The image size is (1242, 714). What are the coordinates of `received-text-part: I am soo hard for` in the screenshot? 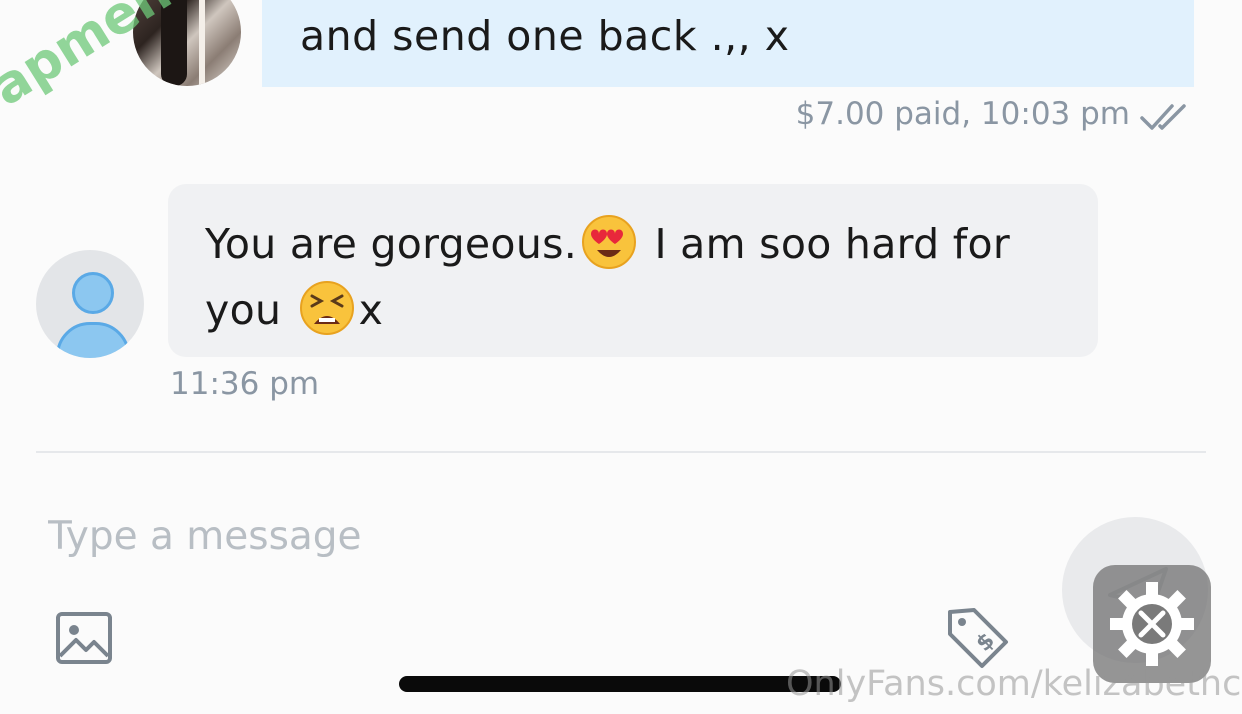 It's located at (826, 244).